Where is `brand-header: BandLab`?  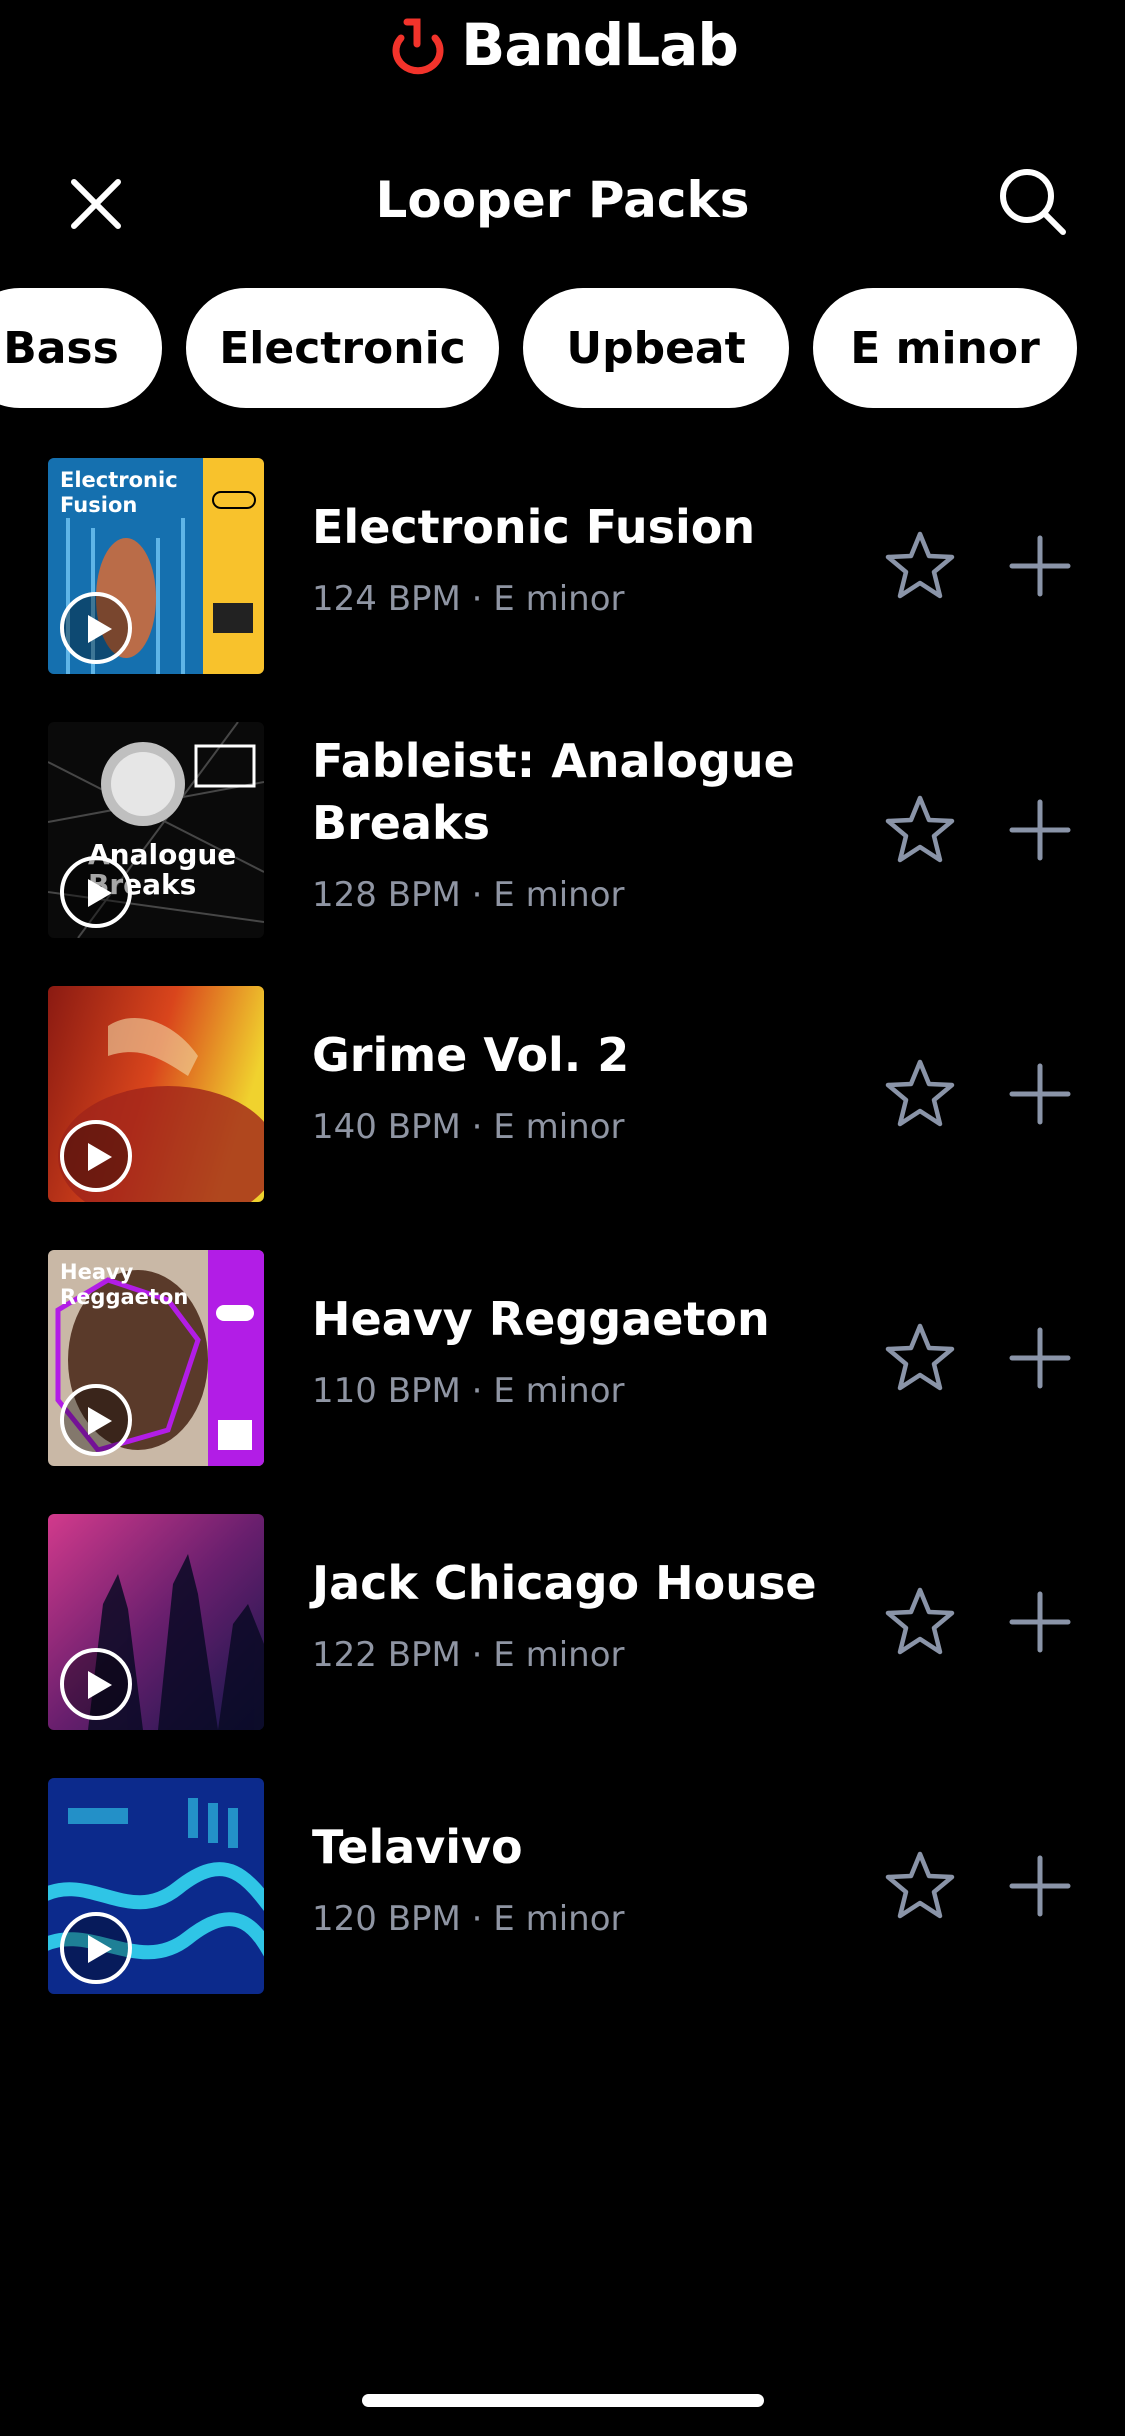 brand-header: BandLab is located at coordinates (562, 45).